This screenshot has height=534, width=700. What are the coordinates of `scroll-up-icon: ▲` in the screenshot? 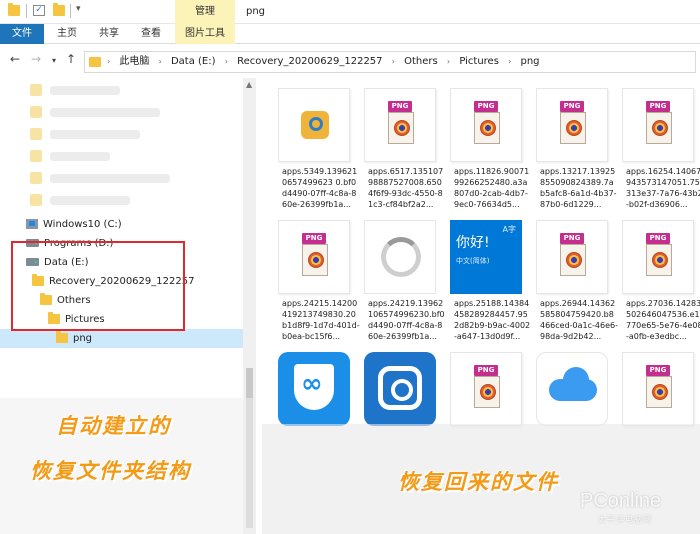 It's located at (249, 84).